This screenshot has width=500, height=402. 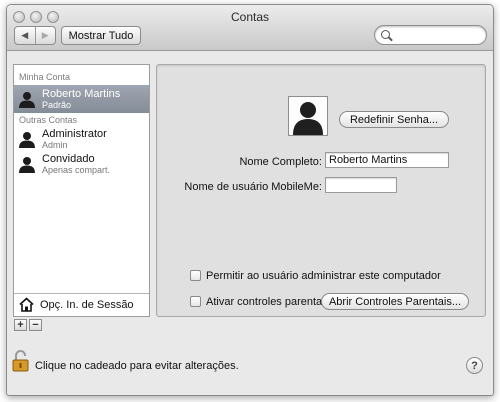 I want to click on allow-admin-checkbox, so click(x=195, y=275).